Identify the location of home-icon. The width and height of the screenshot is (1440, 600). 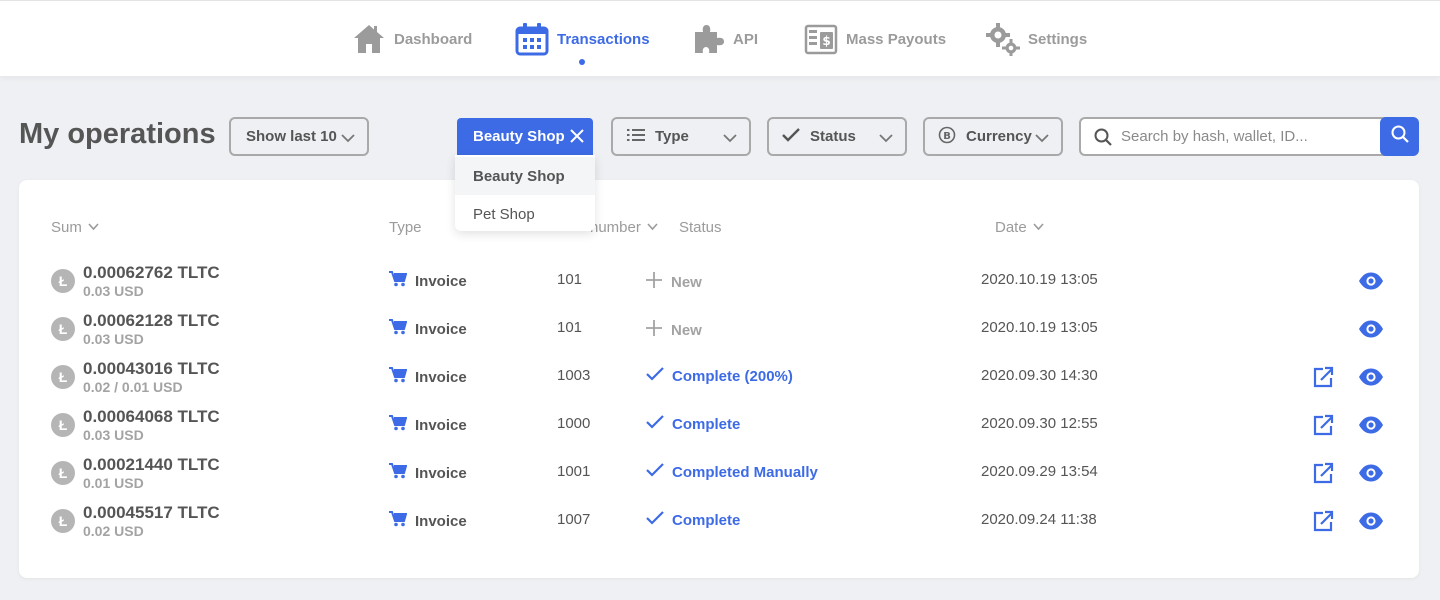
(369, 39).